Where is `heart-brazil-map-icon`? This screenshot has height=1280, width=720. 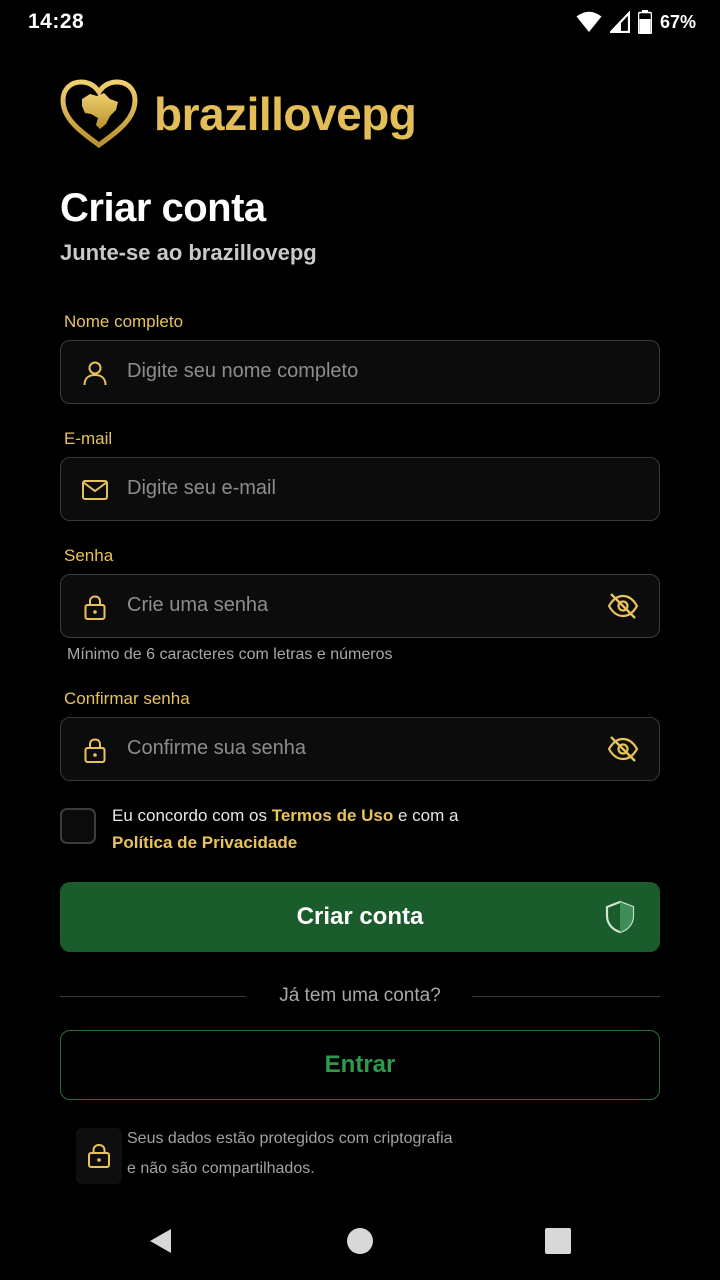
heart-brazil-map-icon is located at coordinates (99, 114).